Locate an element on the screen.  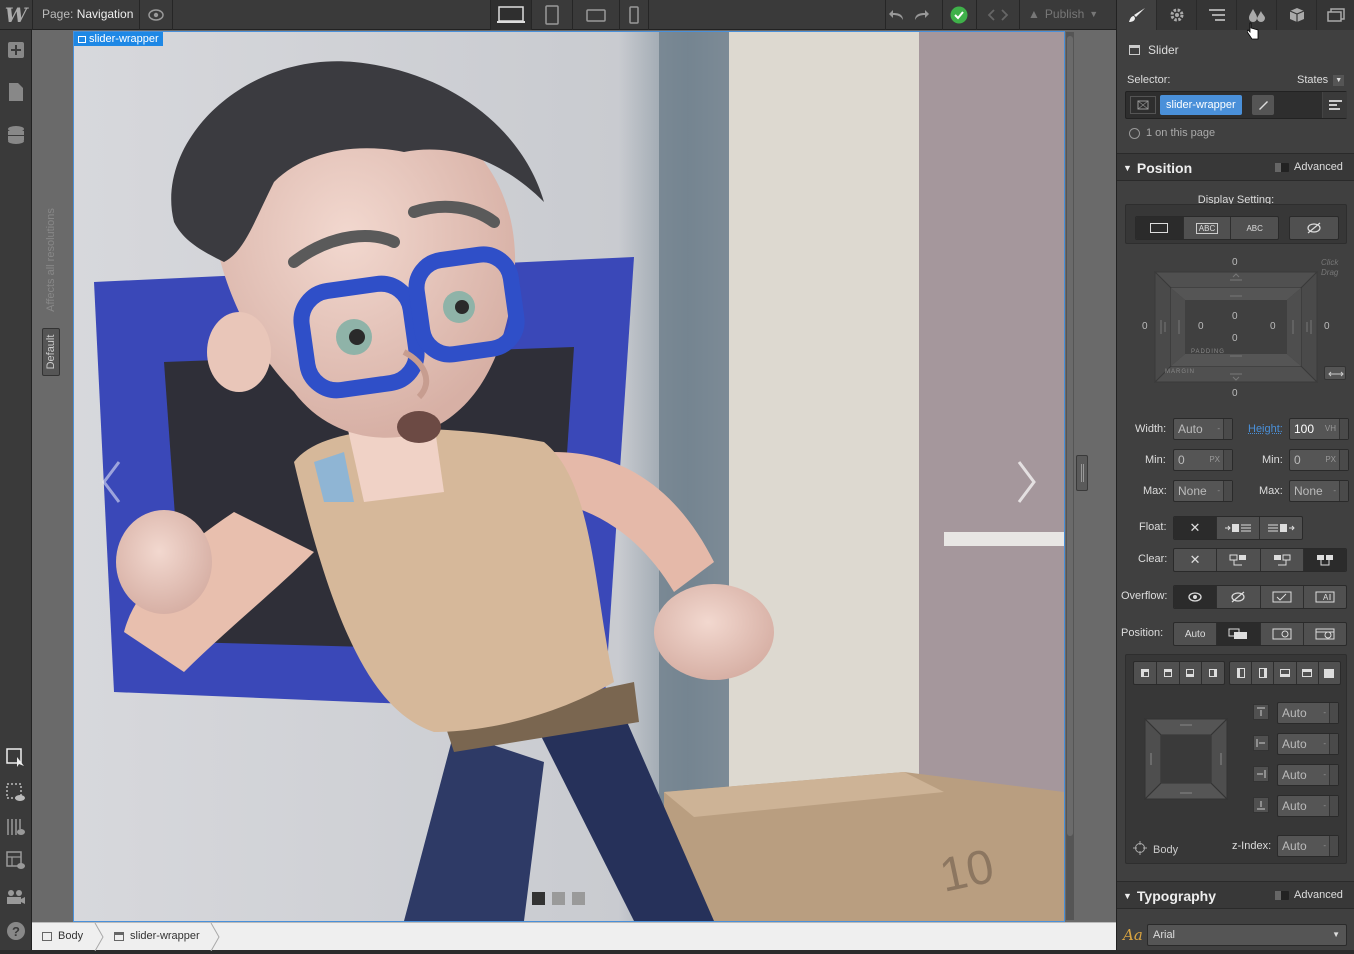
relative-to-element: Body is located at coordinates (1155, 849).